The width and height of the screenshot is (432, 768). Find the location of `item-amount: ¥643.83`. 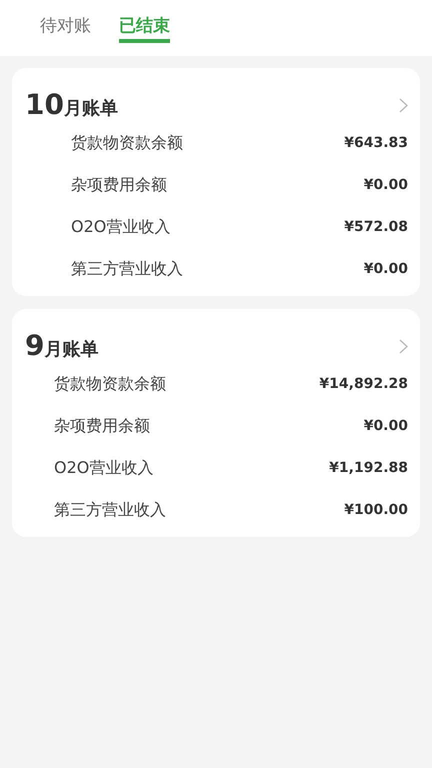

item-amount: ¥643.83 is located at coordinates (376, 143).